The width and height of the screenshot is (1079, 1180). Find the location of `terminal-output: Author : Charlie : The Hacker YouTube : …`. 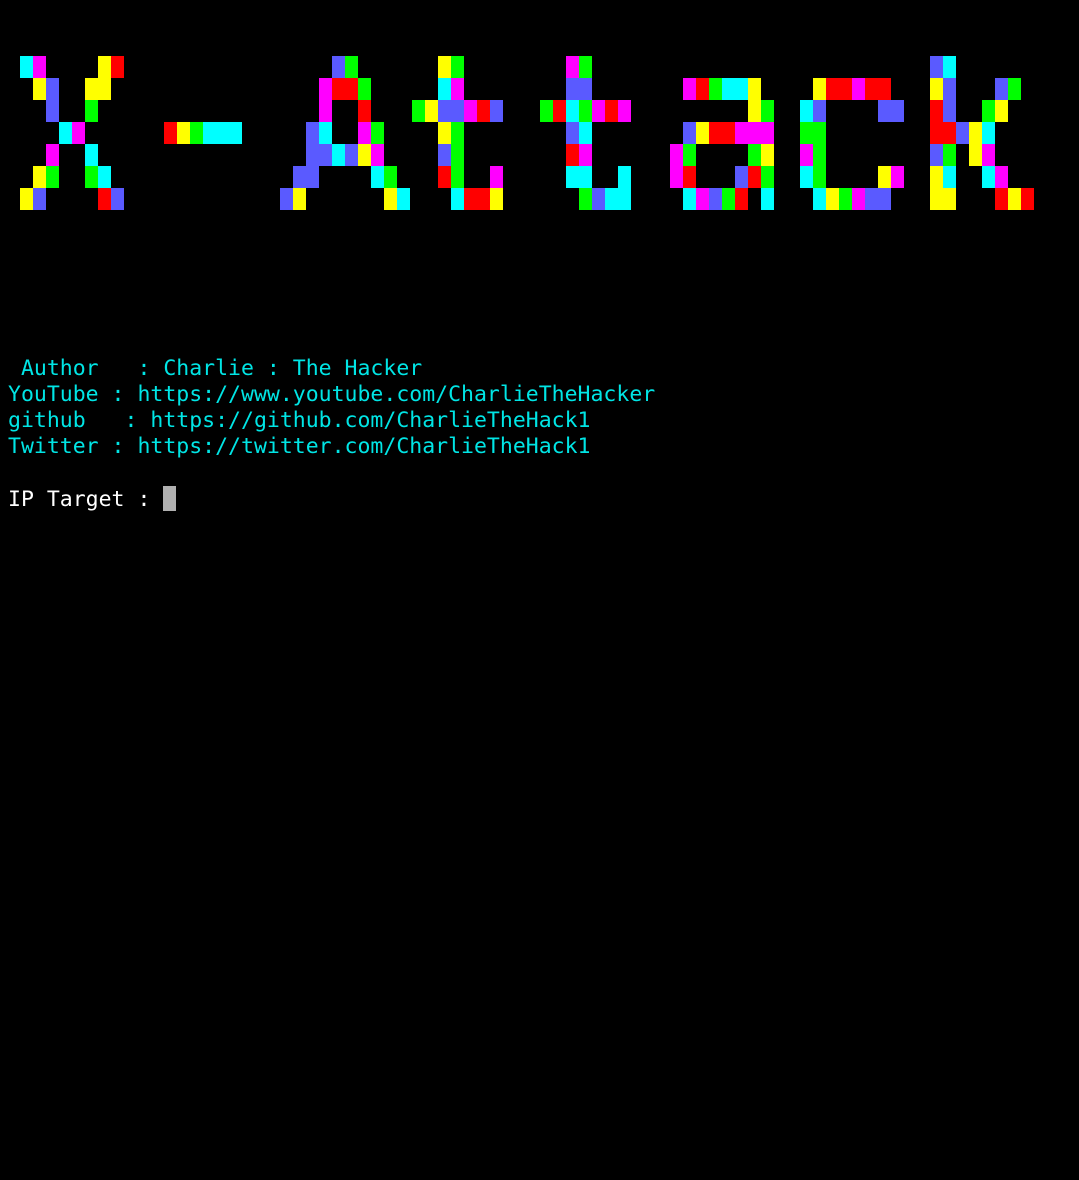

terminal-output: Author : Charlie : The Hacker YouTube : … is located at coordinates (538, 434).